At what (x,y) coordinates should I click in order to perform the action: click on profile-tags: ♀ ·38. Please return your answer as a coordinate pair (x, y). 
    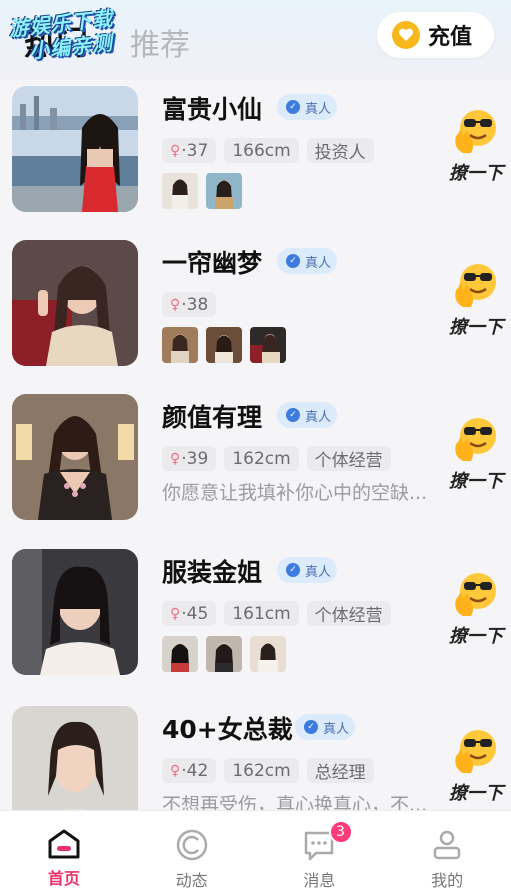
    Looking at the image, I should click on (189, 304).